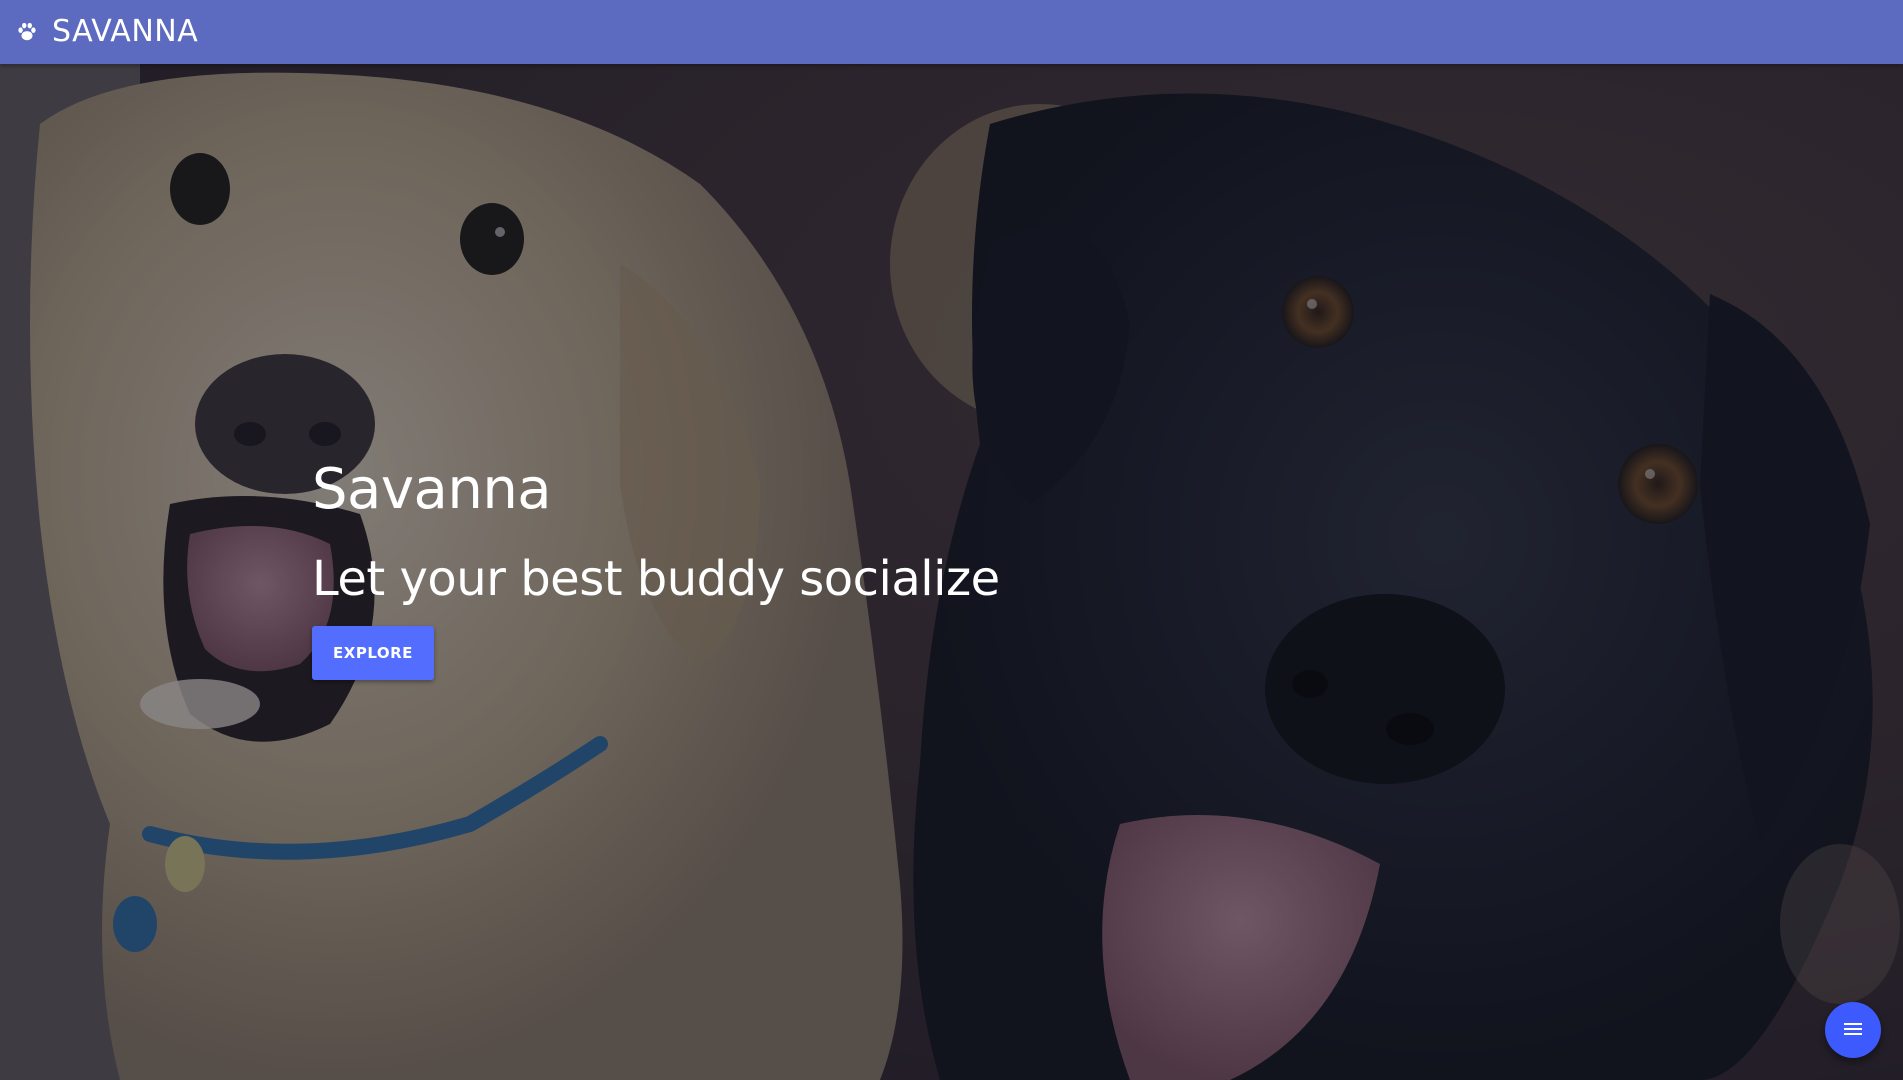  What do you see at coordinates (432, 489) in the screenshot?
I see `hero-title: Savanna` at bounding box center [432, 489].